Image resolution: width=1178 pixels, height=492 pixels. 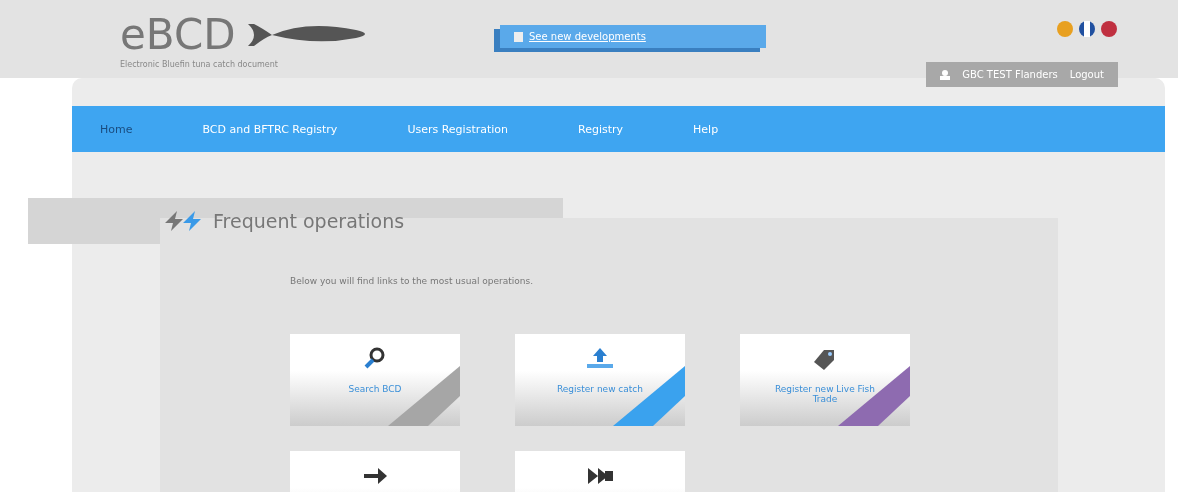 I want to click on logout-link: Logout, so click(x=1086, y=74).